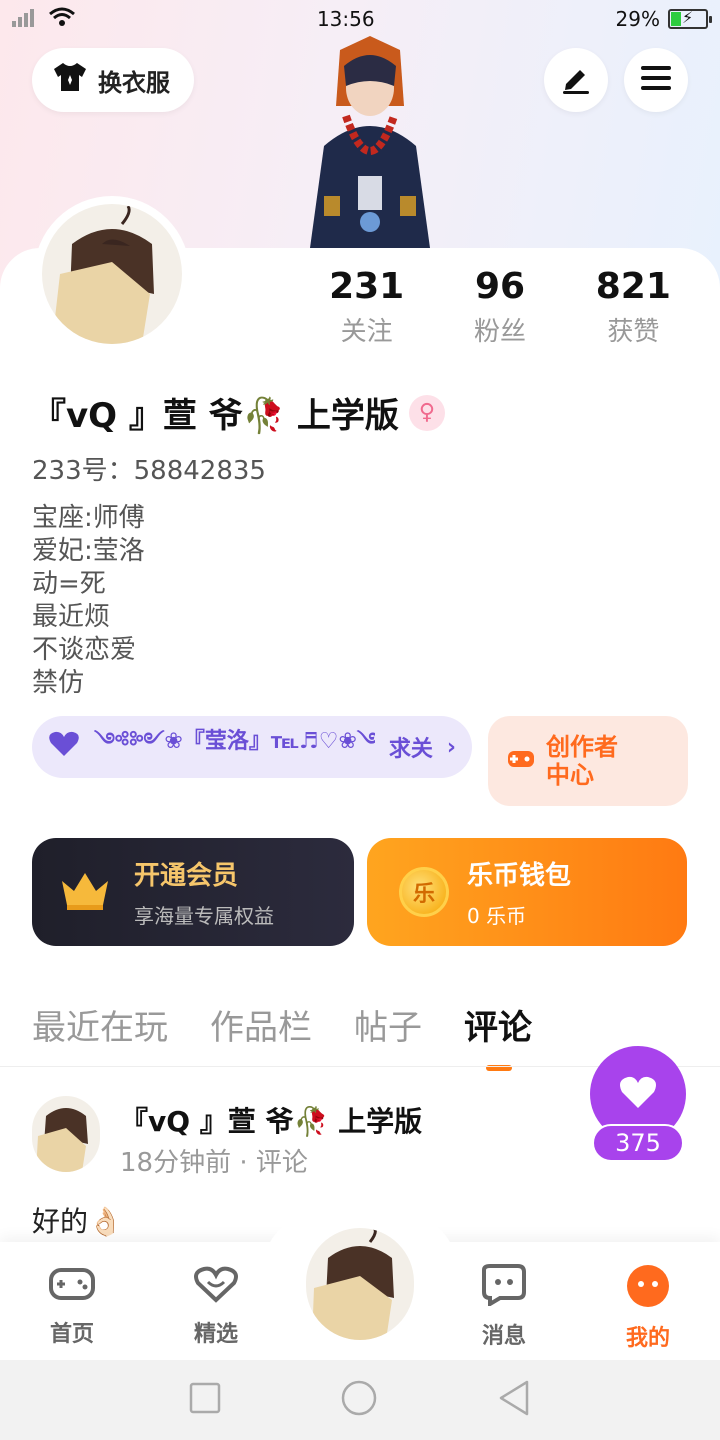 The width and height of the screenshot is (720, 1440). I want to click on bio-line: 不谈恋爱, so click(84, 650).